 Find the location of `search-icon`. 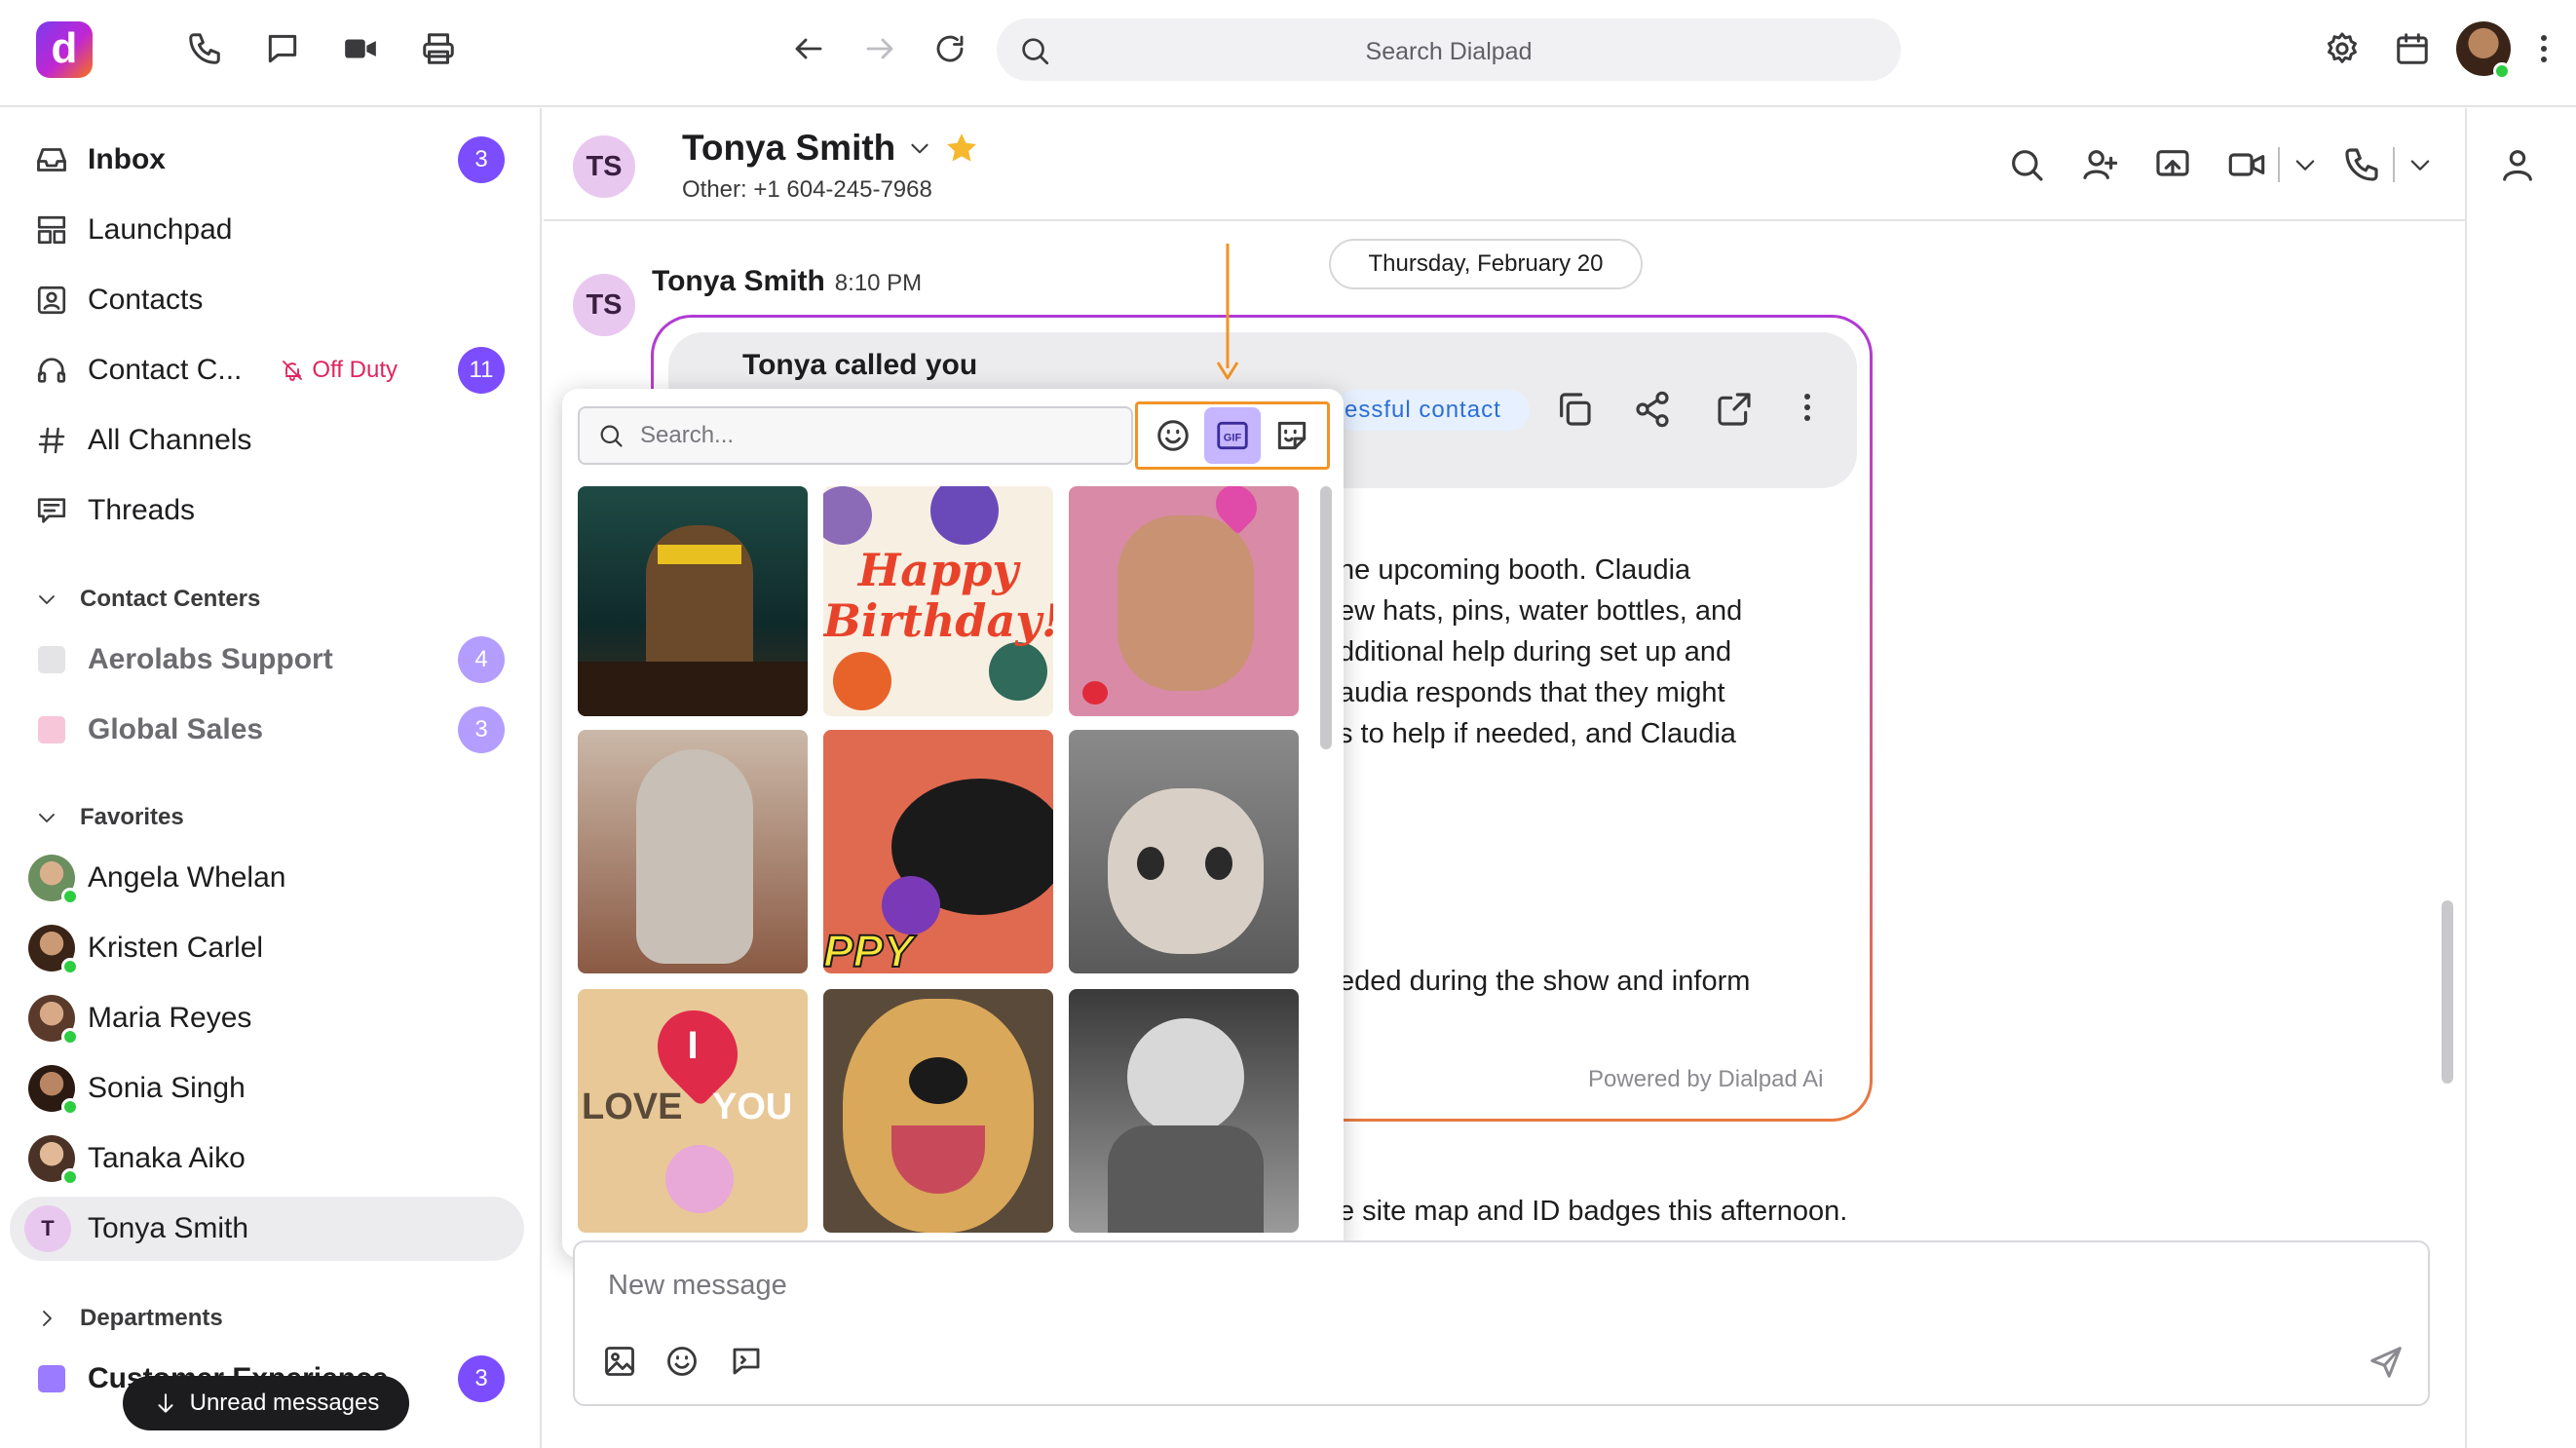

search-icon is located at coordinates (2026, 164).